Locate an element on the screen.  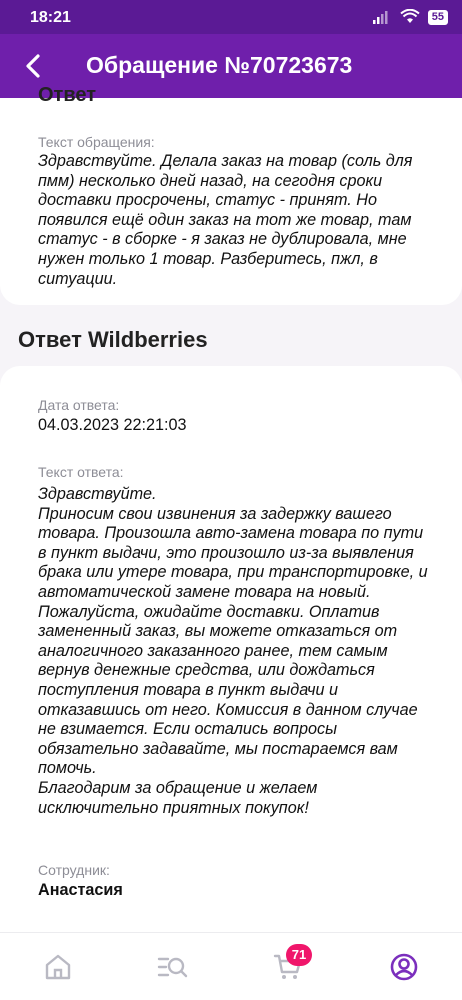
answer-date-label: Дата ответа: is located at coordinates (79, 405).